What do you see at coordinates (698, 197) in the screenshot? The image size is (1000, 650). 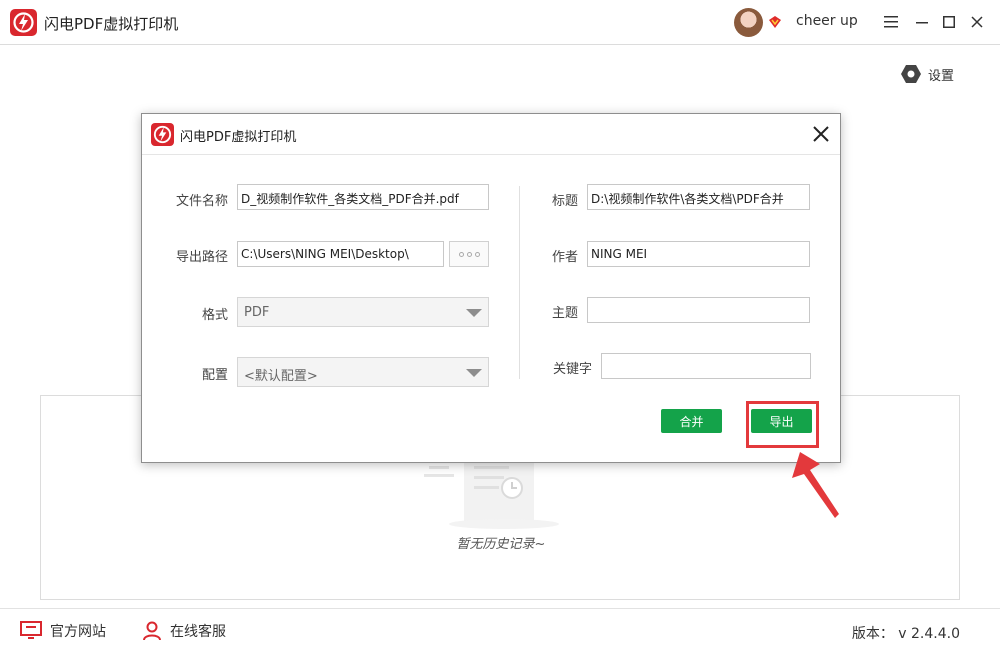 I see `title-input: D:\视频制作软件\各类文档\PDF合并` at bounding box center [698, 197].